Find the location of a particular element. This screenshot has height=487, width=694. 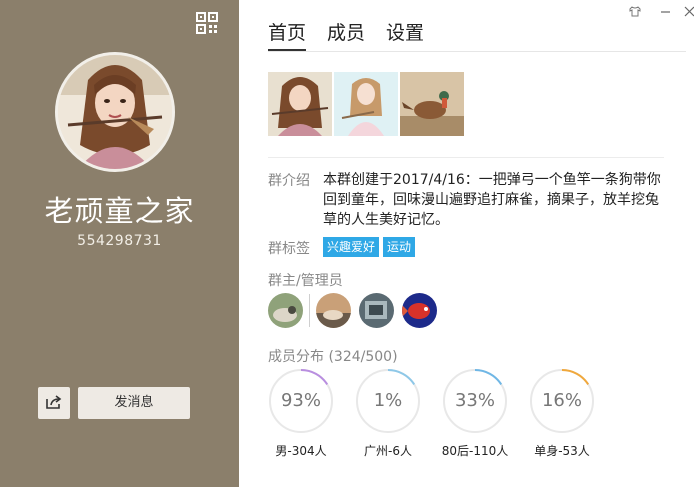

tab-bar: 首页 成员 设置 is located at coordinates (356, 34).